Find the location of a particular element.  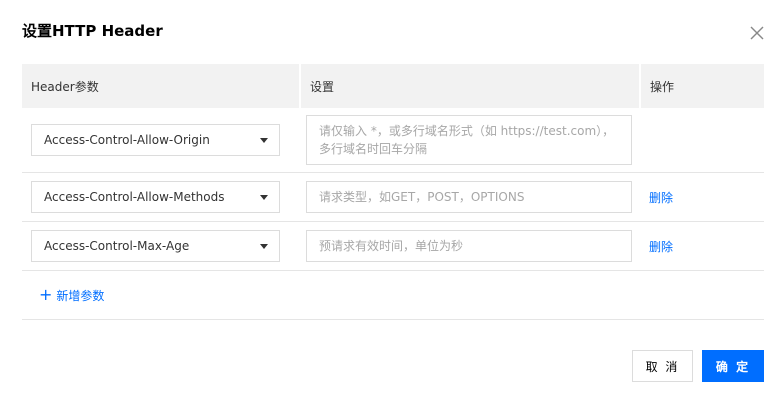

header-value-input: 请求类型，如GET，POST，OPTIONS is located at coordinates (469, 197).